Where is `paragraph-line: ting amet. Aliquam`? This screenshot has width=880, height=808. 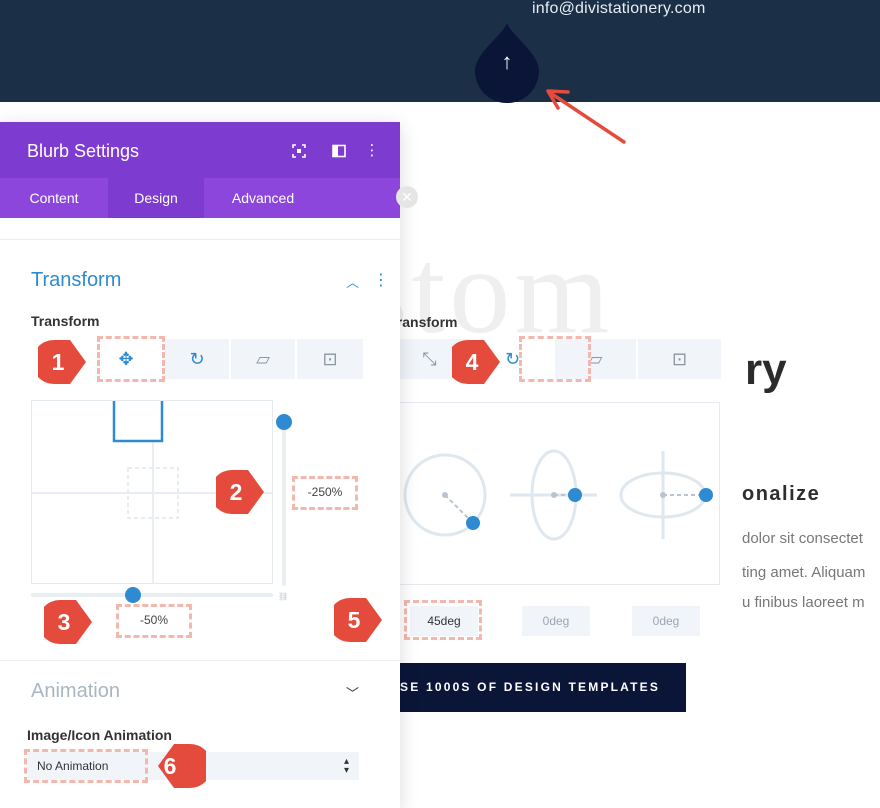 paragraph-line: ting amet. Aliquam is located at coordinates (804, 572).